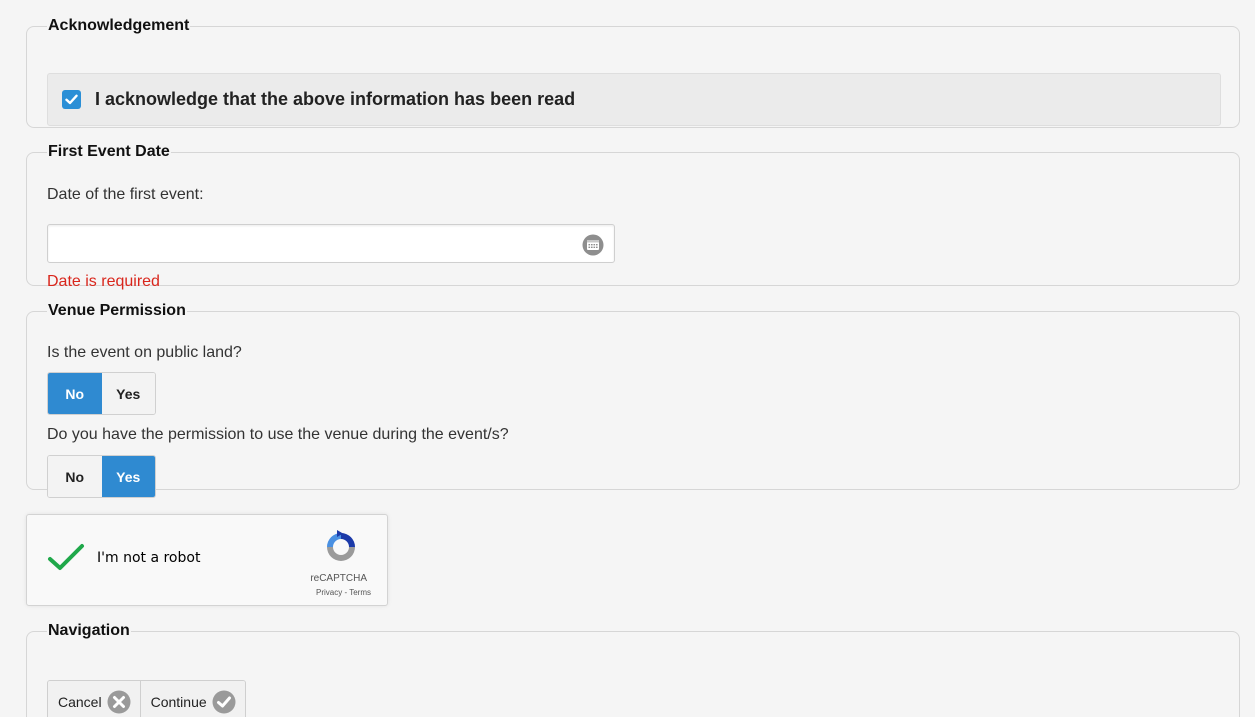  Describe the element at coordinates (128, 476) in the screenshot. I see `venue-permission-yes-option: Yes` at that location.